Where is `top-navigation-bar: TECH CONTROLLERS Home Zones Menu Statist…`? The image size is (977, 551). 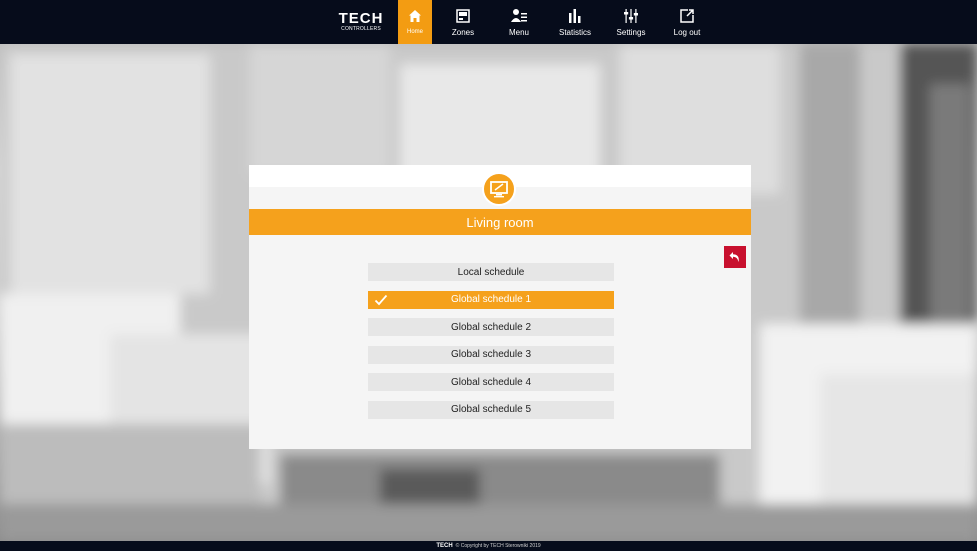
top-navigation-bar: TECH CONTROLLERS Home Zones Menu Statist… is located at coordinates (488, 22).